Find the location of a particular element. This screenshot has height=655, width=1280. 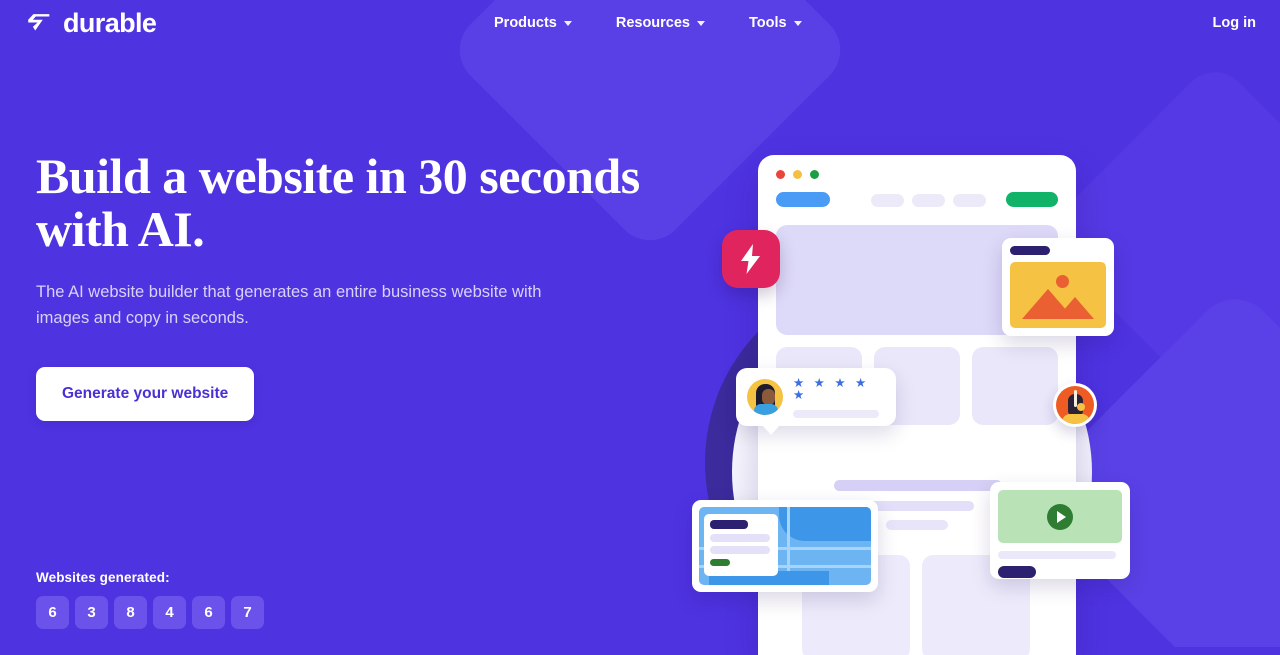

websites-generated-counter: Websites generated: 6 3 8 4 6 7 is located at coordinates (150, 599).